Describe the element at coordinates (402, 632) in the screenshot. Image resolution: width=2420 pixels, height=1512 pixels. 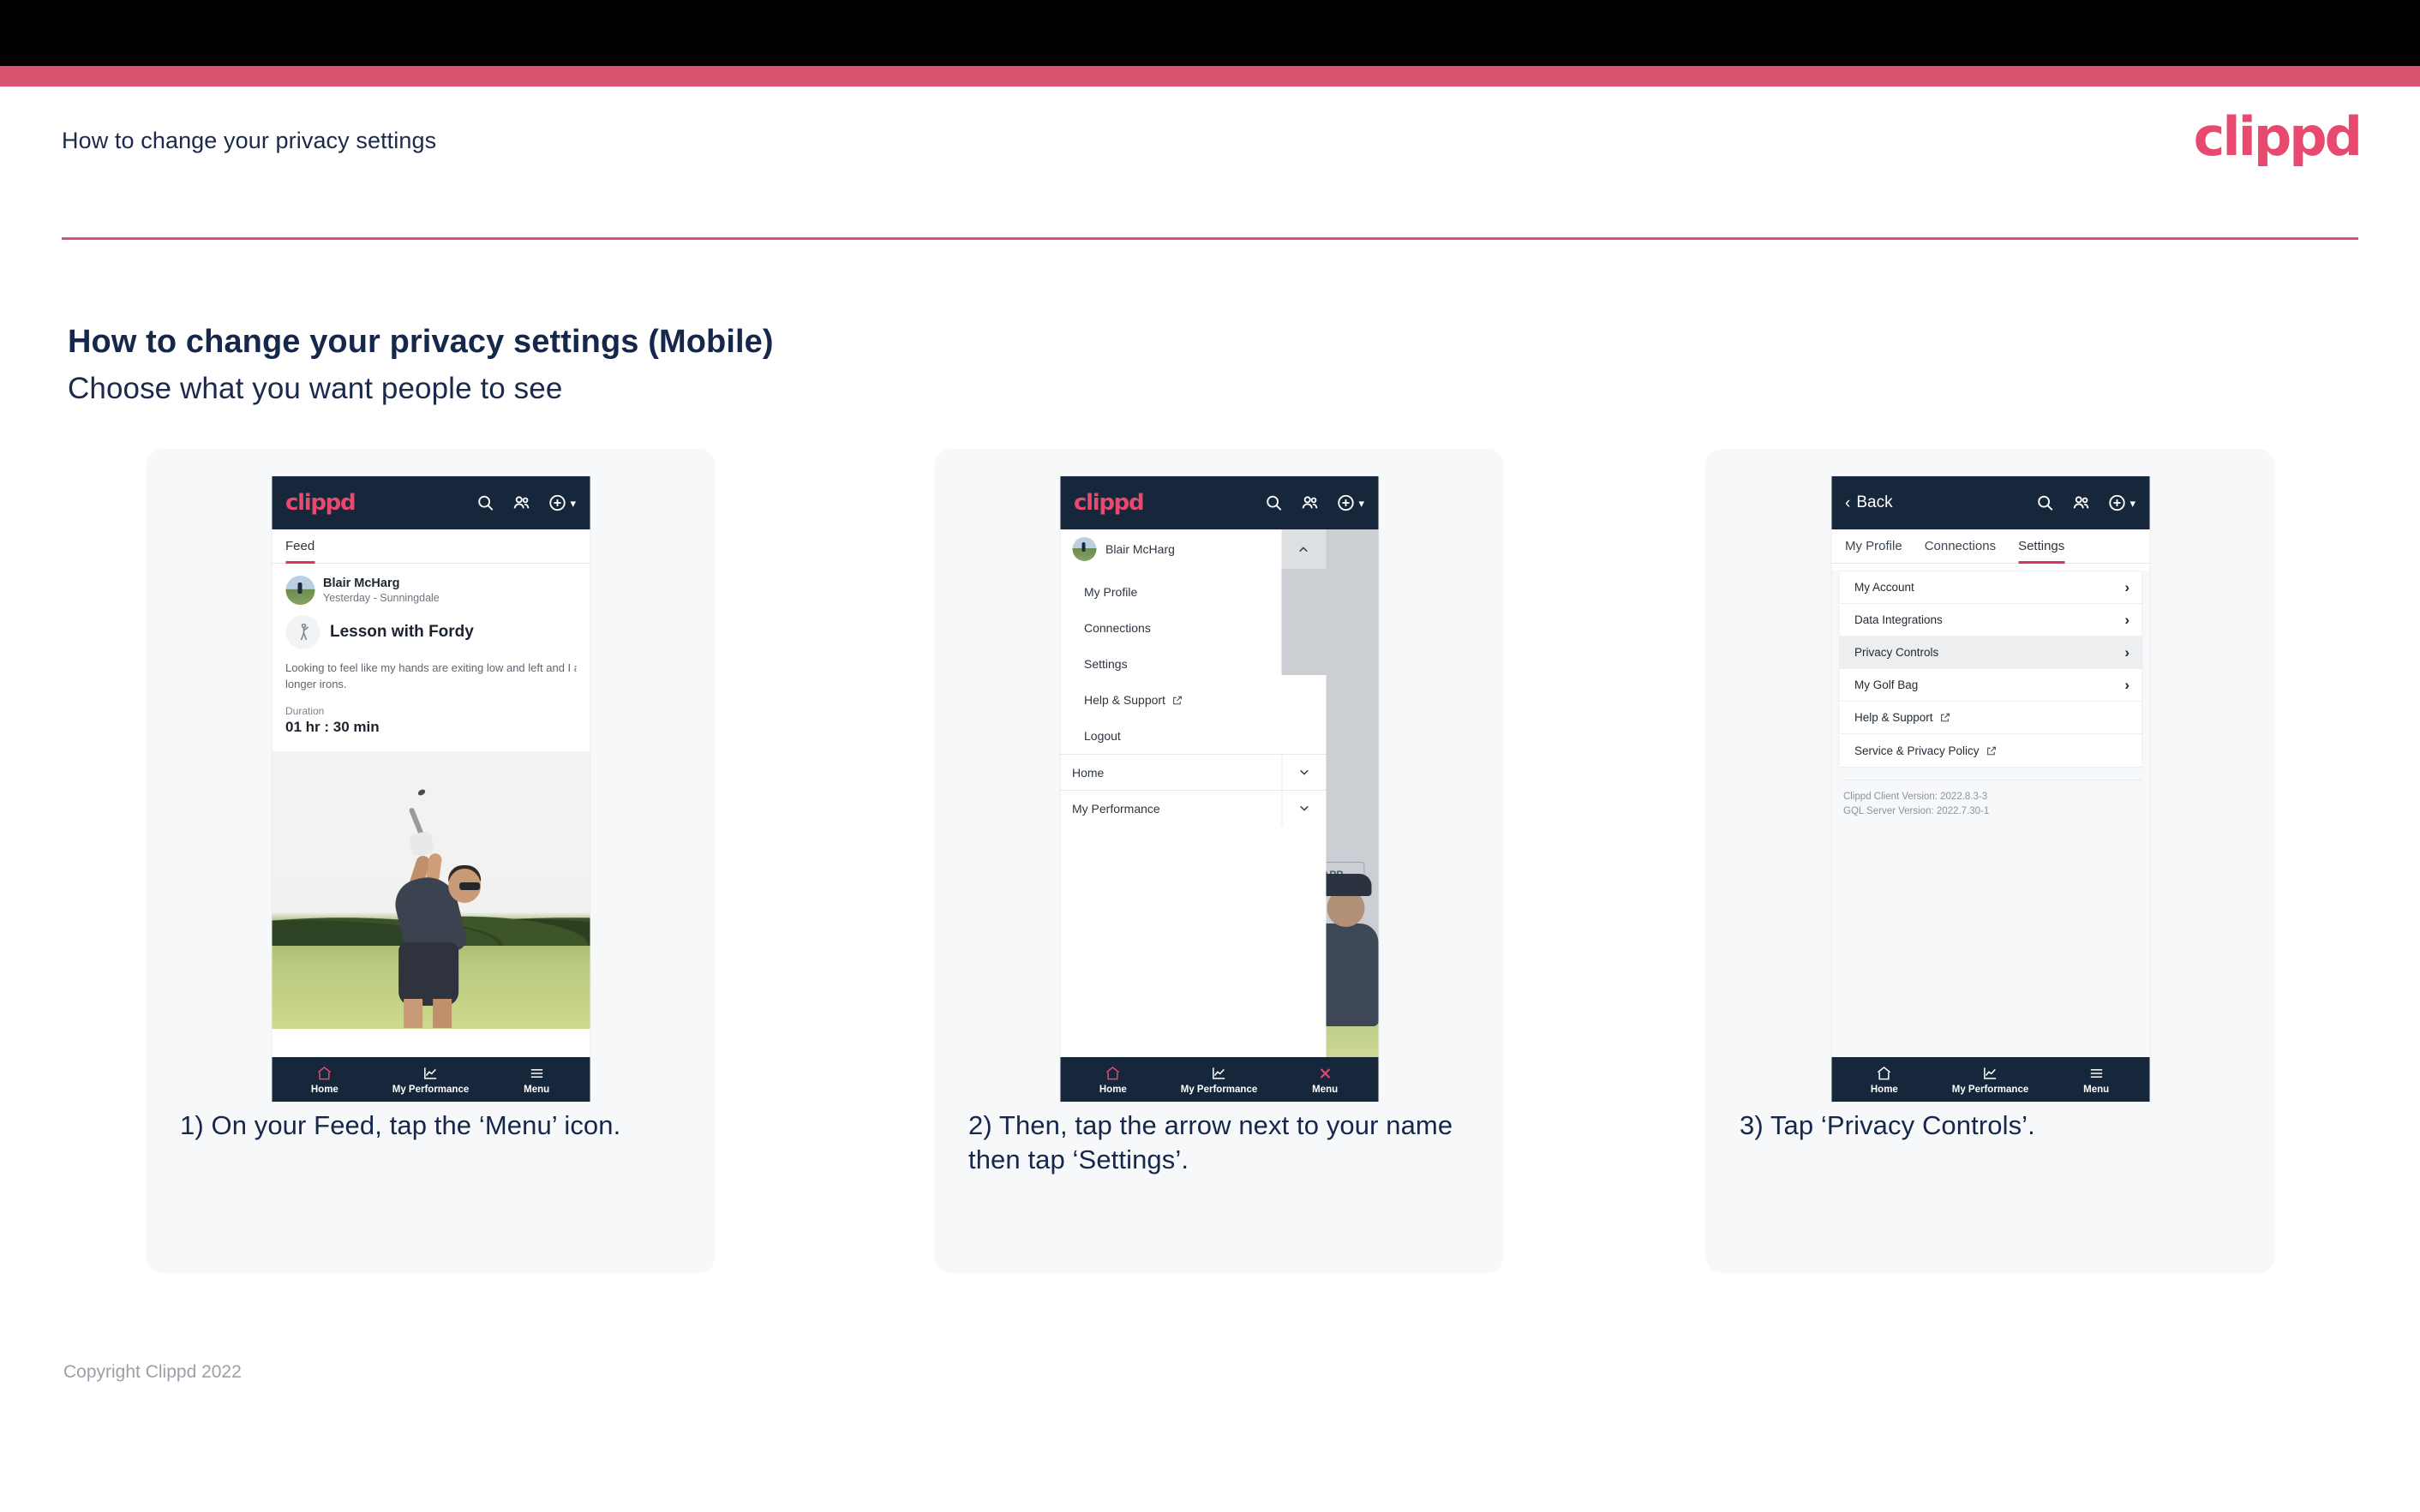
I see `lesson-title: Lesson with Fordy` at that location.